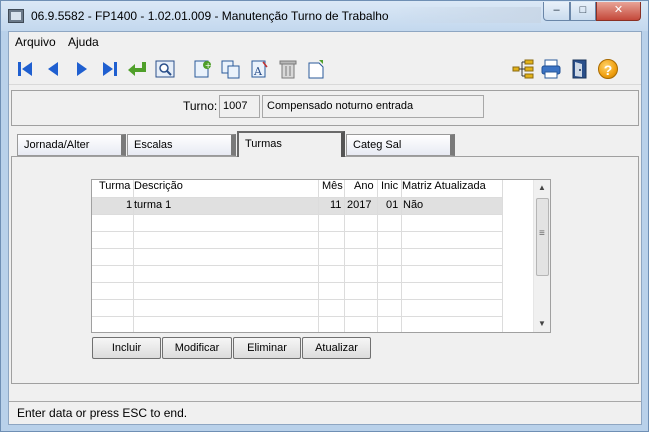 This screenshot has height=432, width=649. What do you see at coordinates (364, 186) in the screenshot?
I see `column-header-ano: Ano` at bounding box center [364, 186].